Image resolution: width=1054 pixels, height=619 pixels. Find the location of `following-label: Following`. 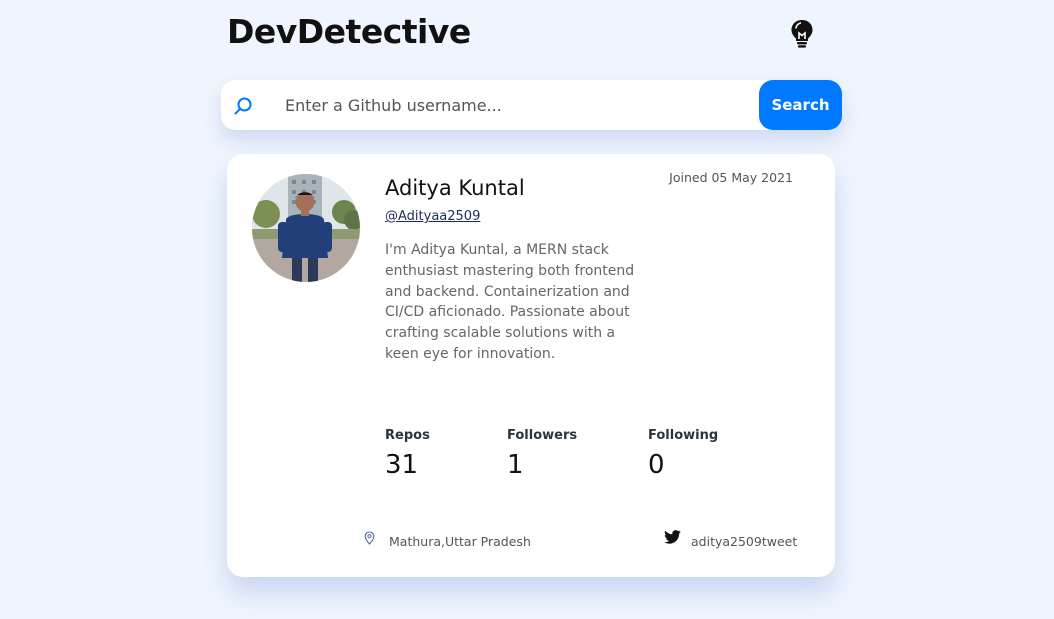

following-label: Following is located at coordinates (683, 435).